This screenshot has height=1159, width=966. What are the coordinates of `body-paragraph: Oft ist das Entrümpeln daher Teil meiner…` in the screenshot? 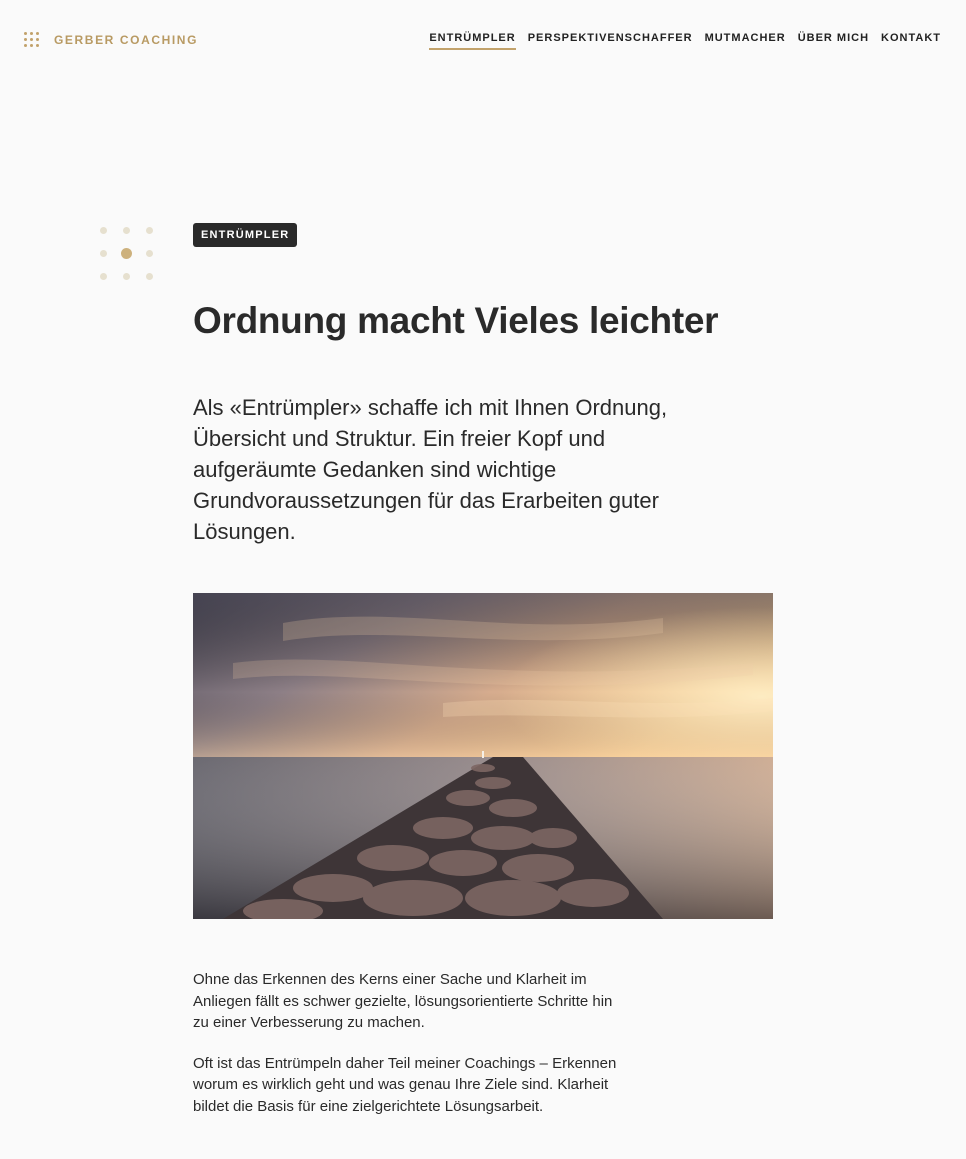 It's located at (405, 1084).